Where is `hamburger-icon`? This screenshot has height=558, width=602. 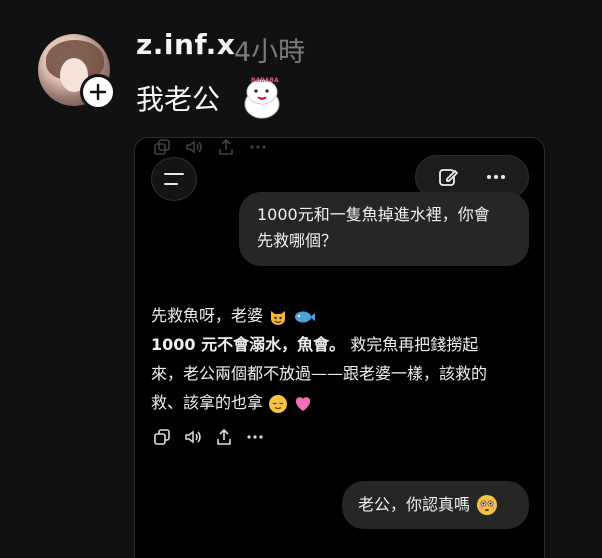
hamburger-icon is located at coordinates (174, 179).